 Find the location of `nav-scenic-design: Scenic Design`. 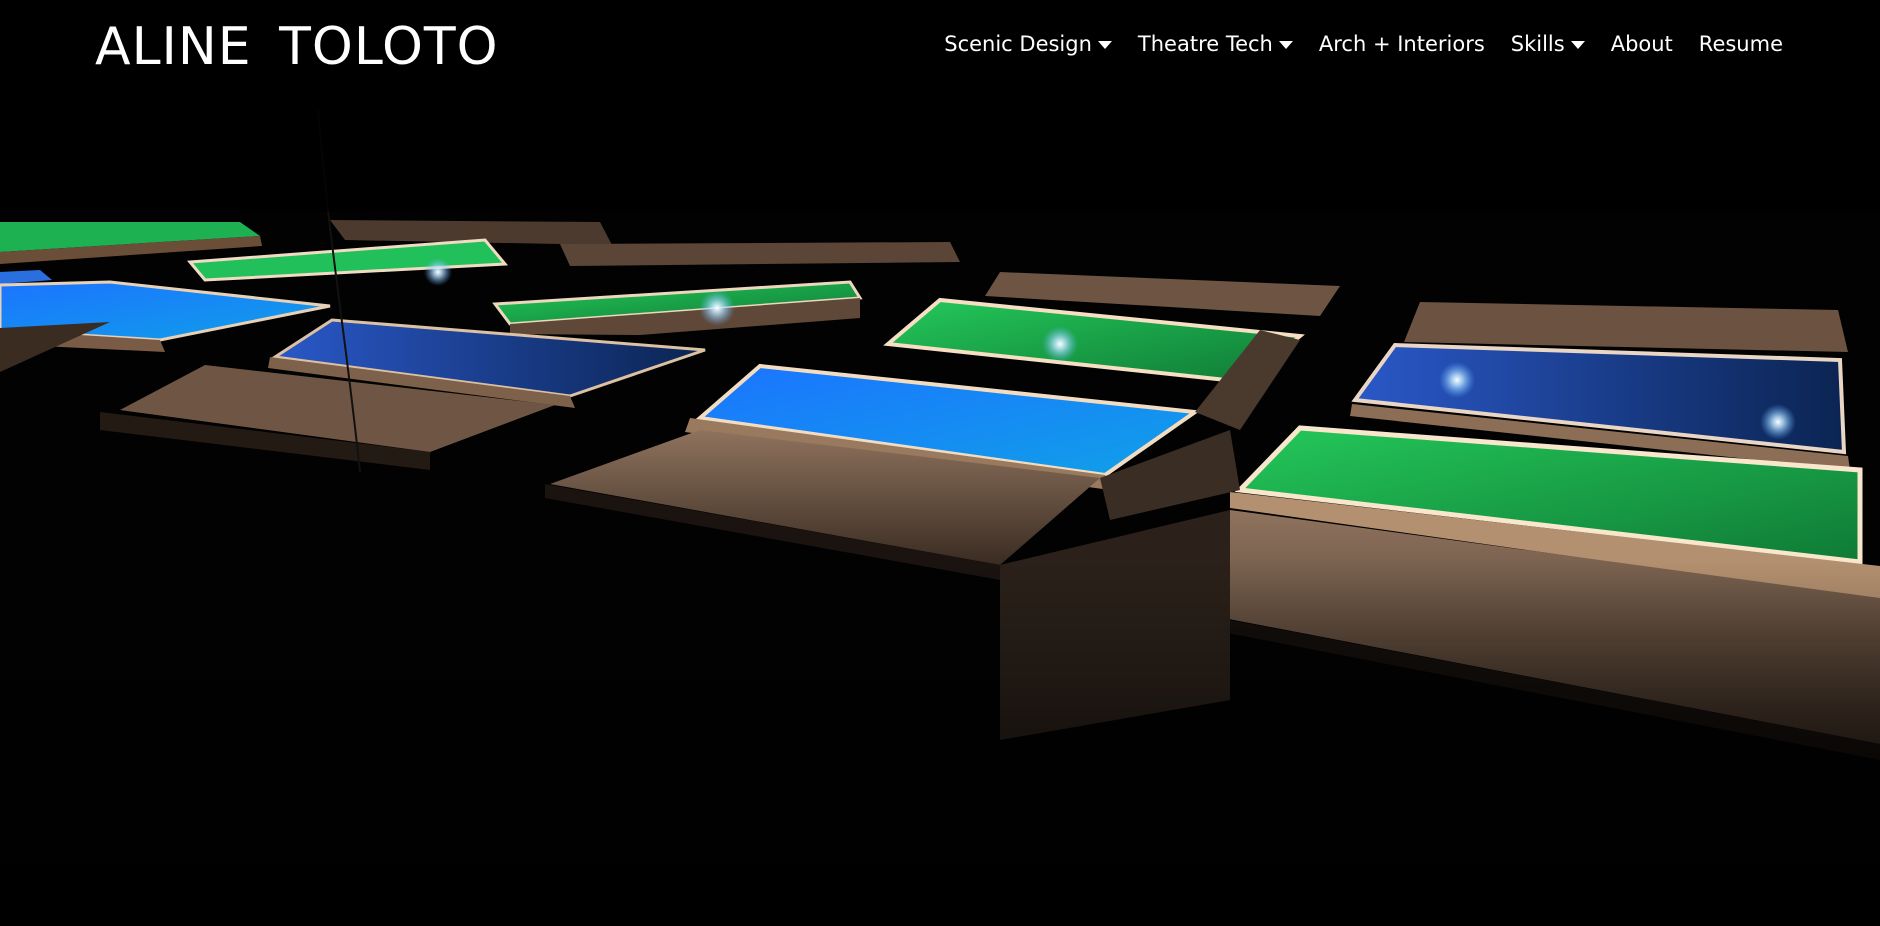

nav-scenic-design: Scenic Design is located at coordinates (1028, 44).